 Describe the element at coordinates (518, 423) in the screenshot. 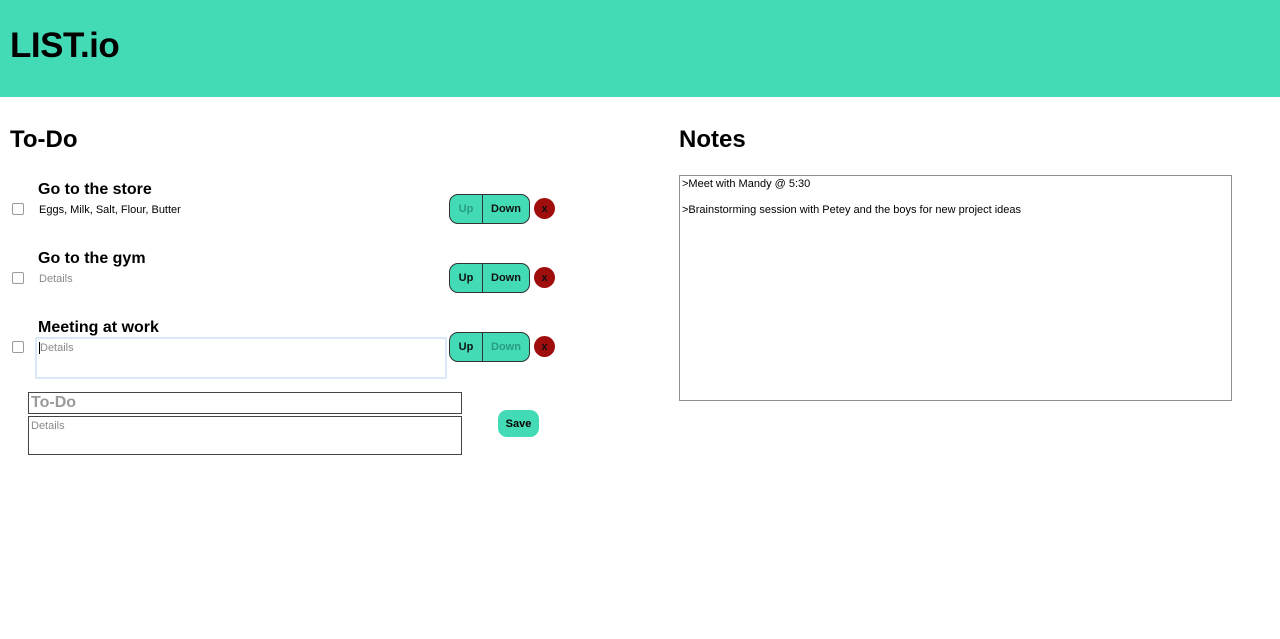

I see `save-button: Save` at that location.